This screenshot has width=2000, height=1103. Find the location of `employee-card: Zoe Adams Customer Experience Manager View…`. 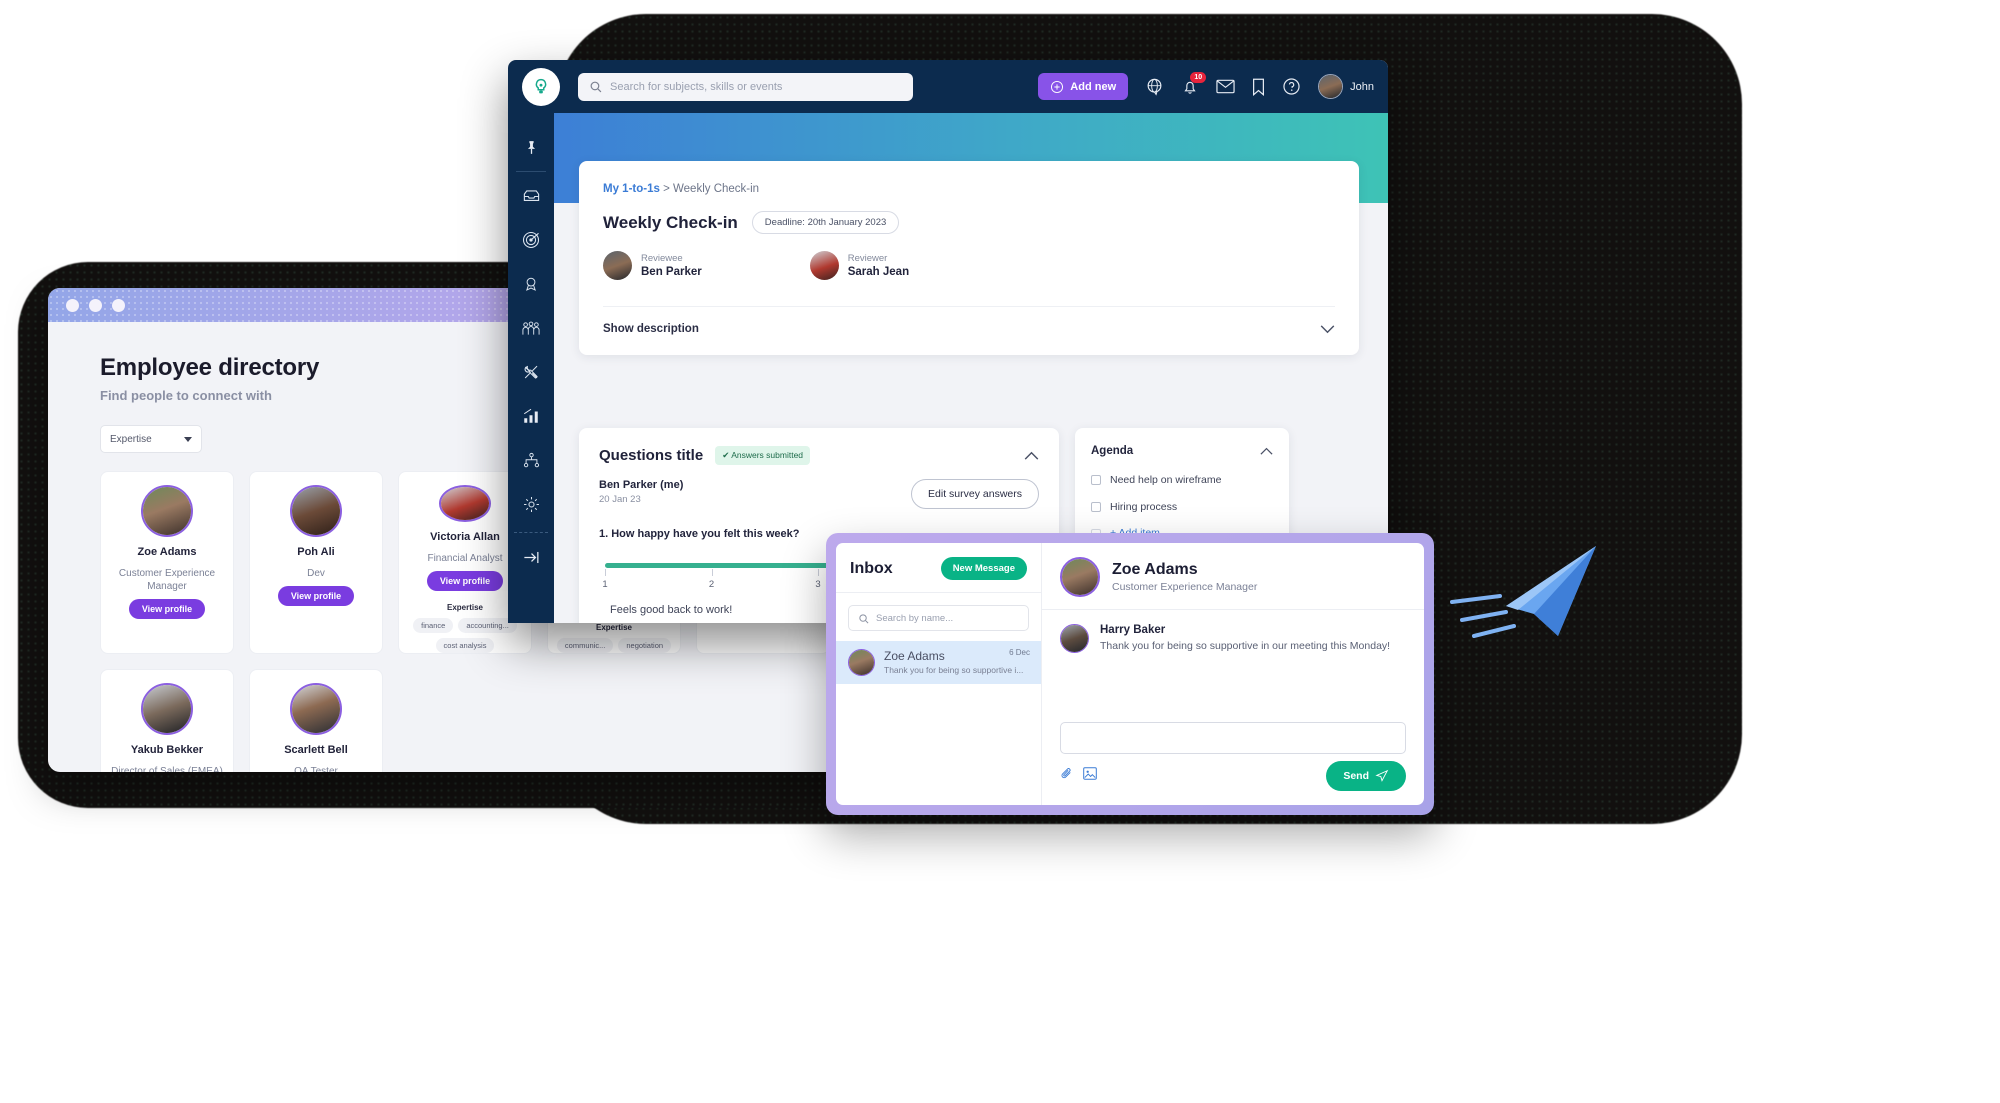

employee-card: Zoe Adams Customer Experience Manager View… is located at coordinates (167, 562).